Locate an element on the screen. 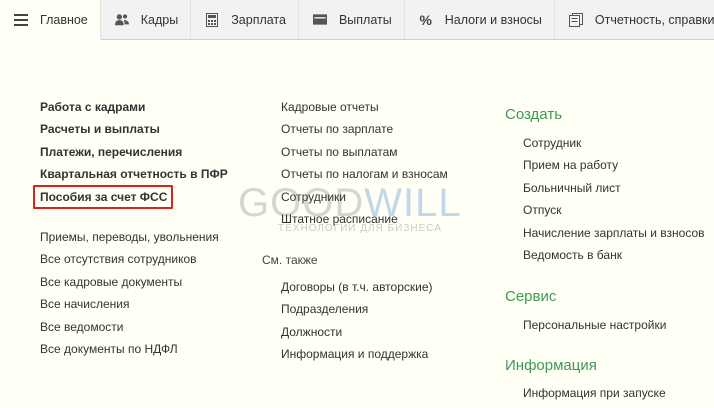 The width and height of the screenshot is (714, 408). create-bank-statement: Ведомость в банк is located at coordinates (572, 255).